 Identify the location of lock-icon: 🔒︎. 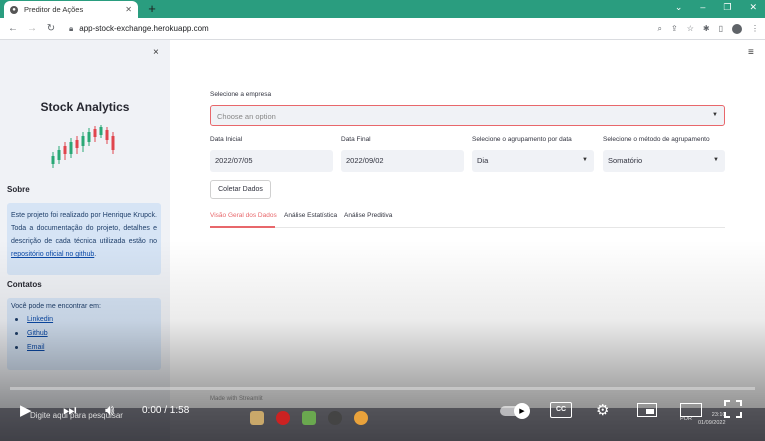
(71, 29).